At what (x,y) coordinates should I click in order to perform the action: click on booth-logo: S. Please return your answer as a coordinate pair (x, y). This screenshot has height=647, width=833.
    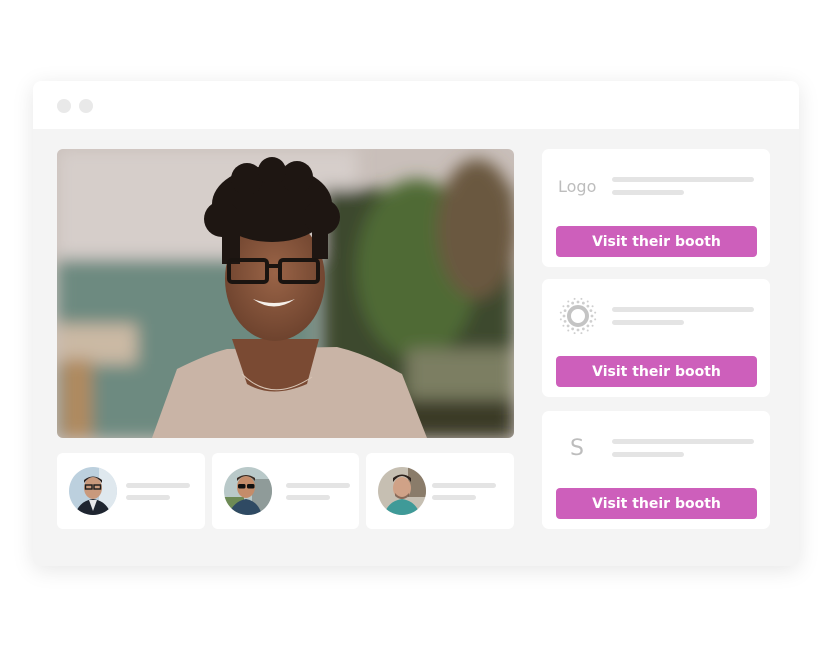
    Looking at the image, I should click on (571, 448).